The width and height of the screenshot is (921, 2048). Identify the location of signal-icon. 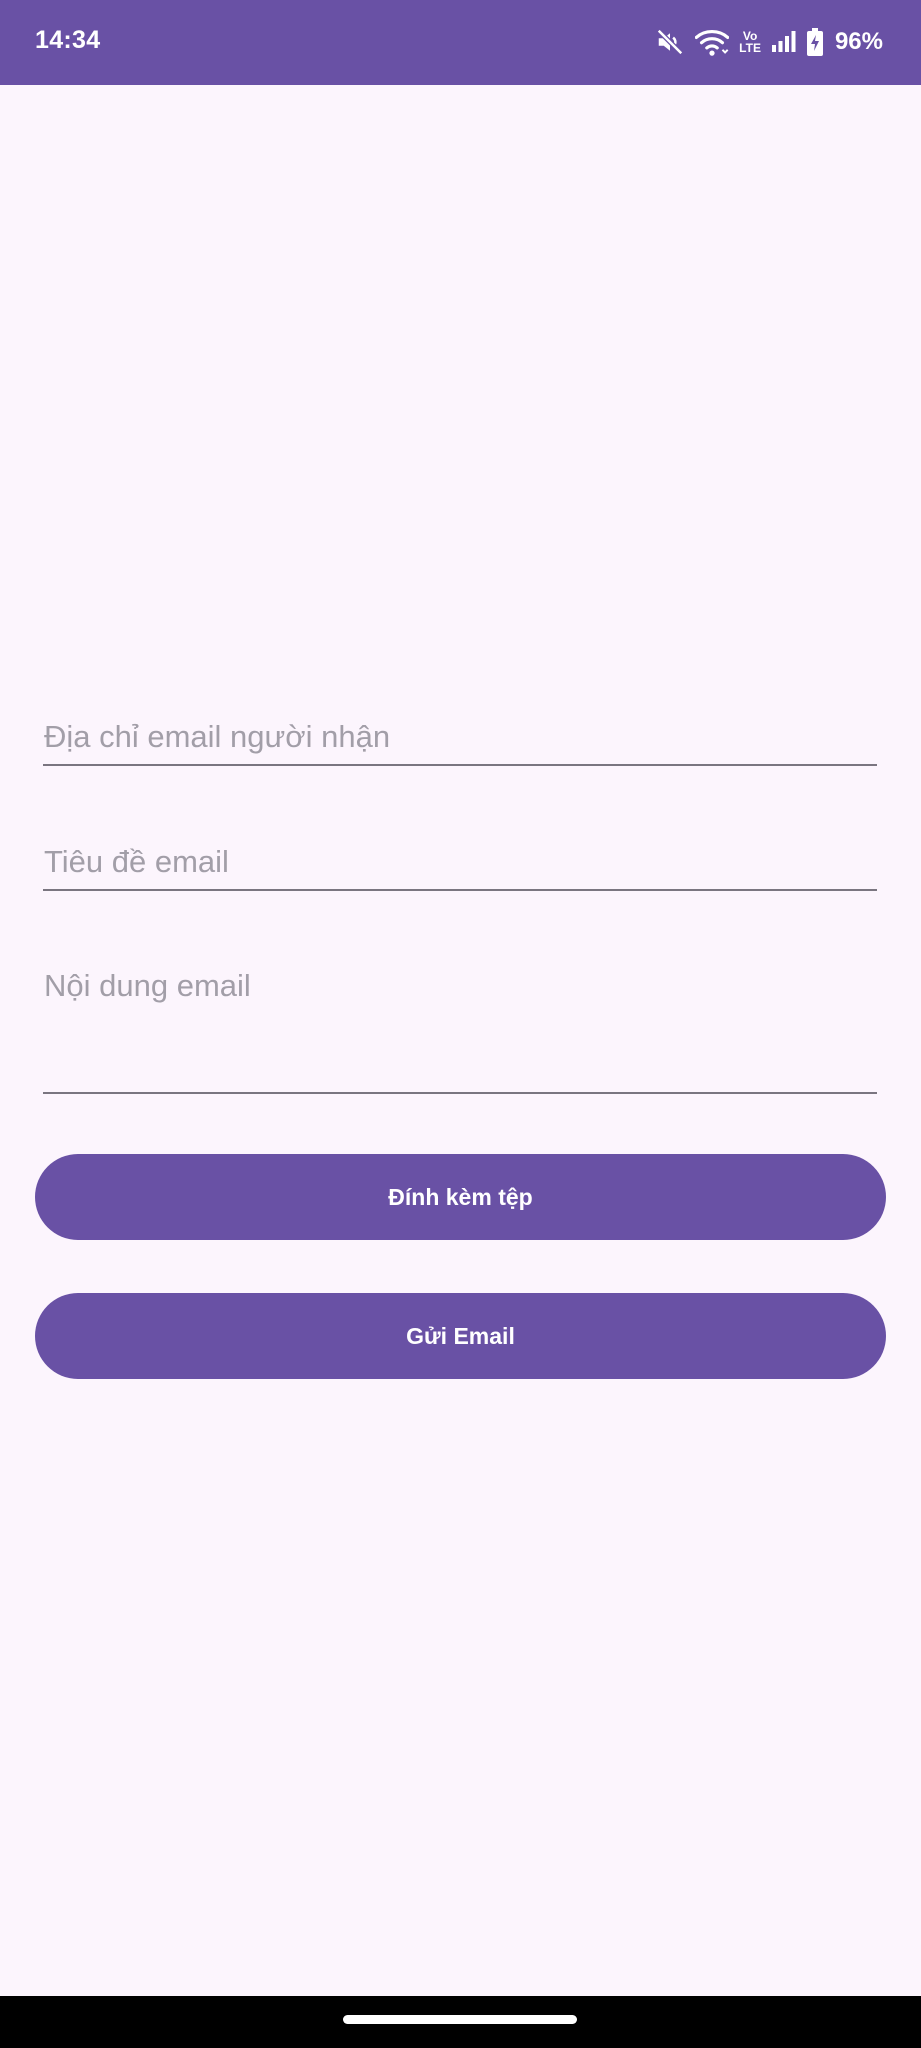
(784, 42).